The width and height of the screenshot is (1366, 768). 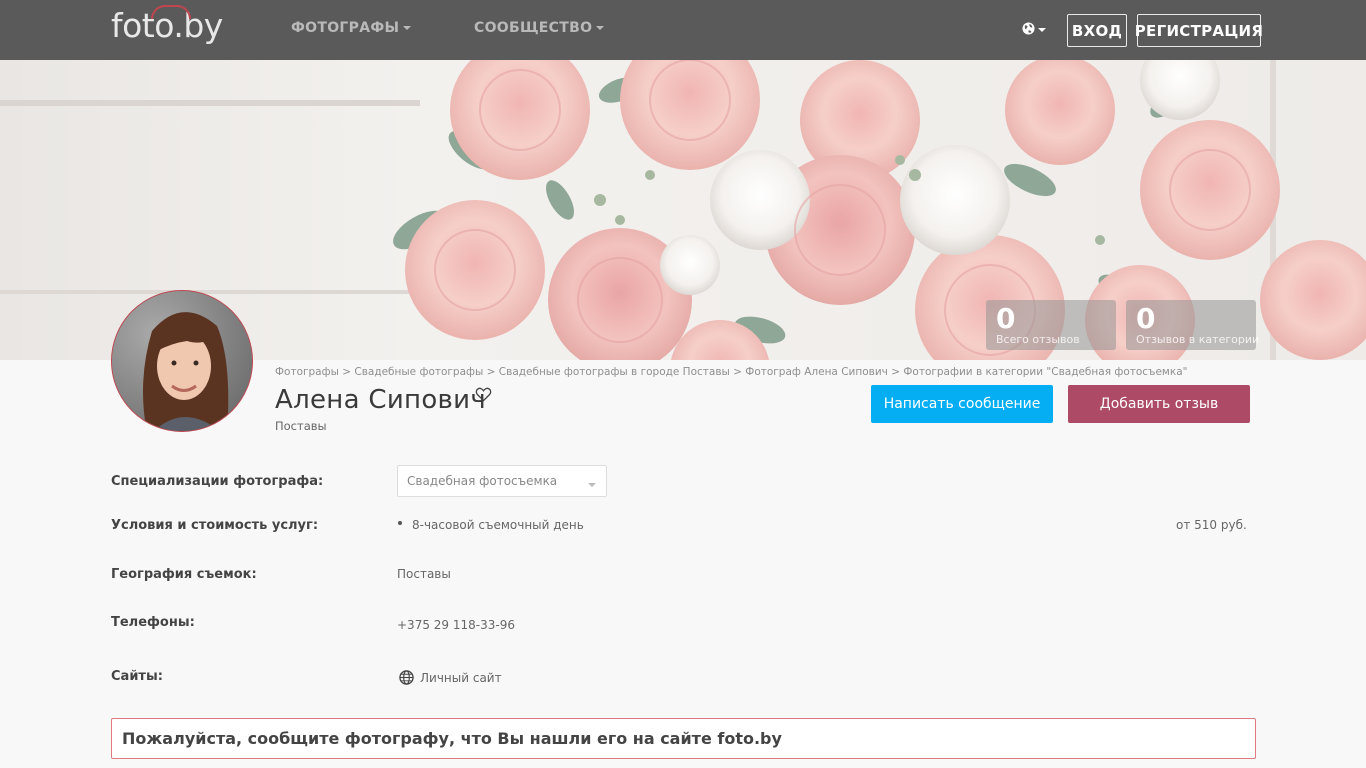 What do you see at coordinates (1211, 525) in the screenshot?
I see `service-price: от 510 руб.` at bounding box center [1211, 525].